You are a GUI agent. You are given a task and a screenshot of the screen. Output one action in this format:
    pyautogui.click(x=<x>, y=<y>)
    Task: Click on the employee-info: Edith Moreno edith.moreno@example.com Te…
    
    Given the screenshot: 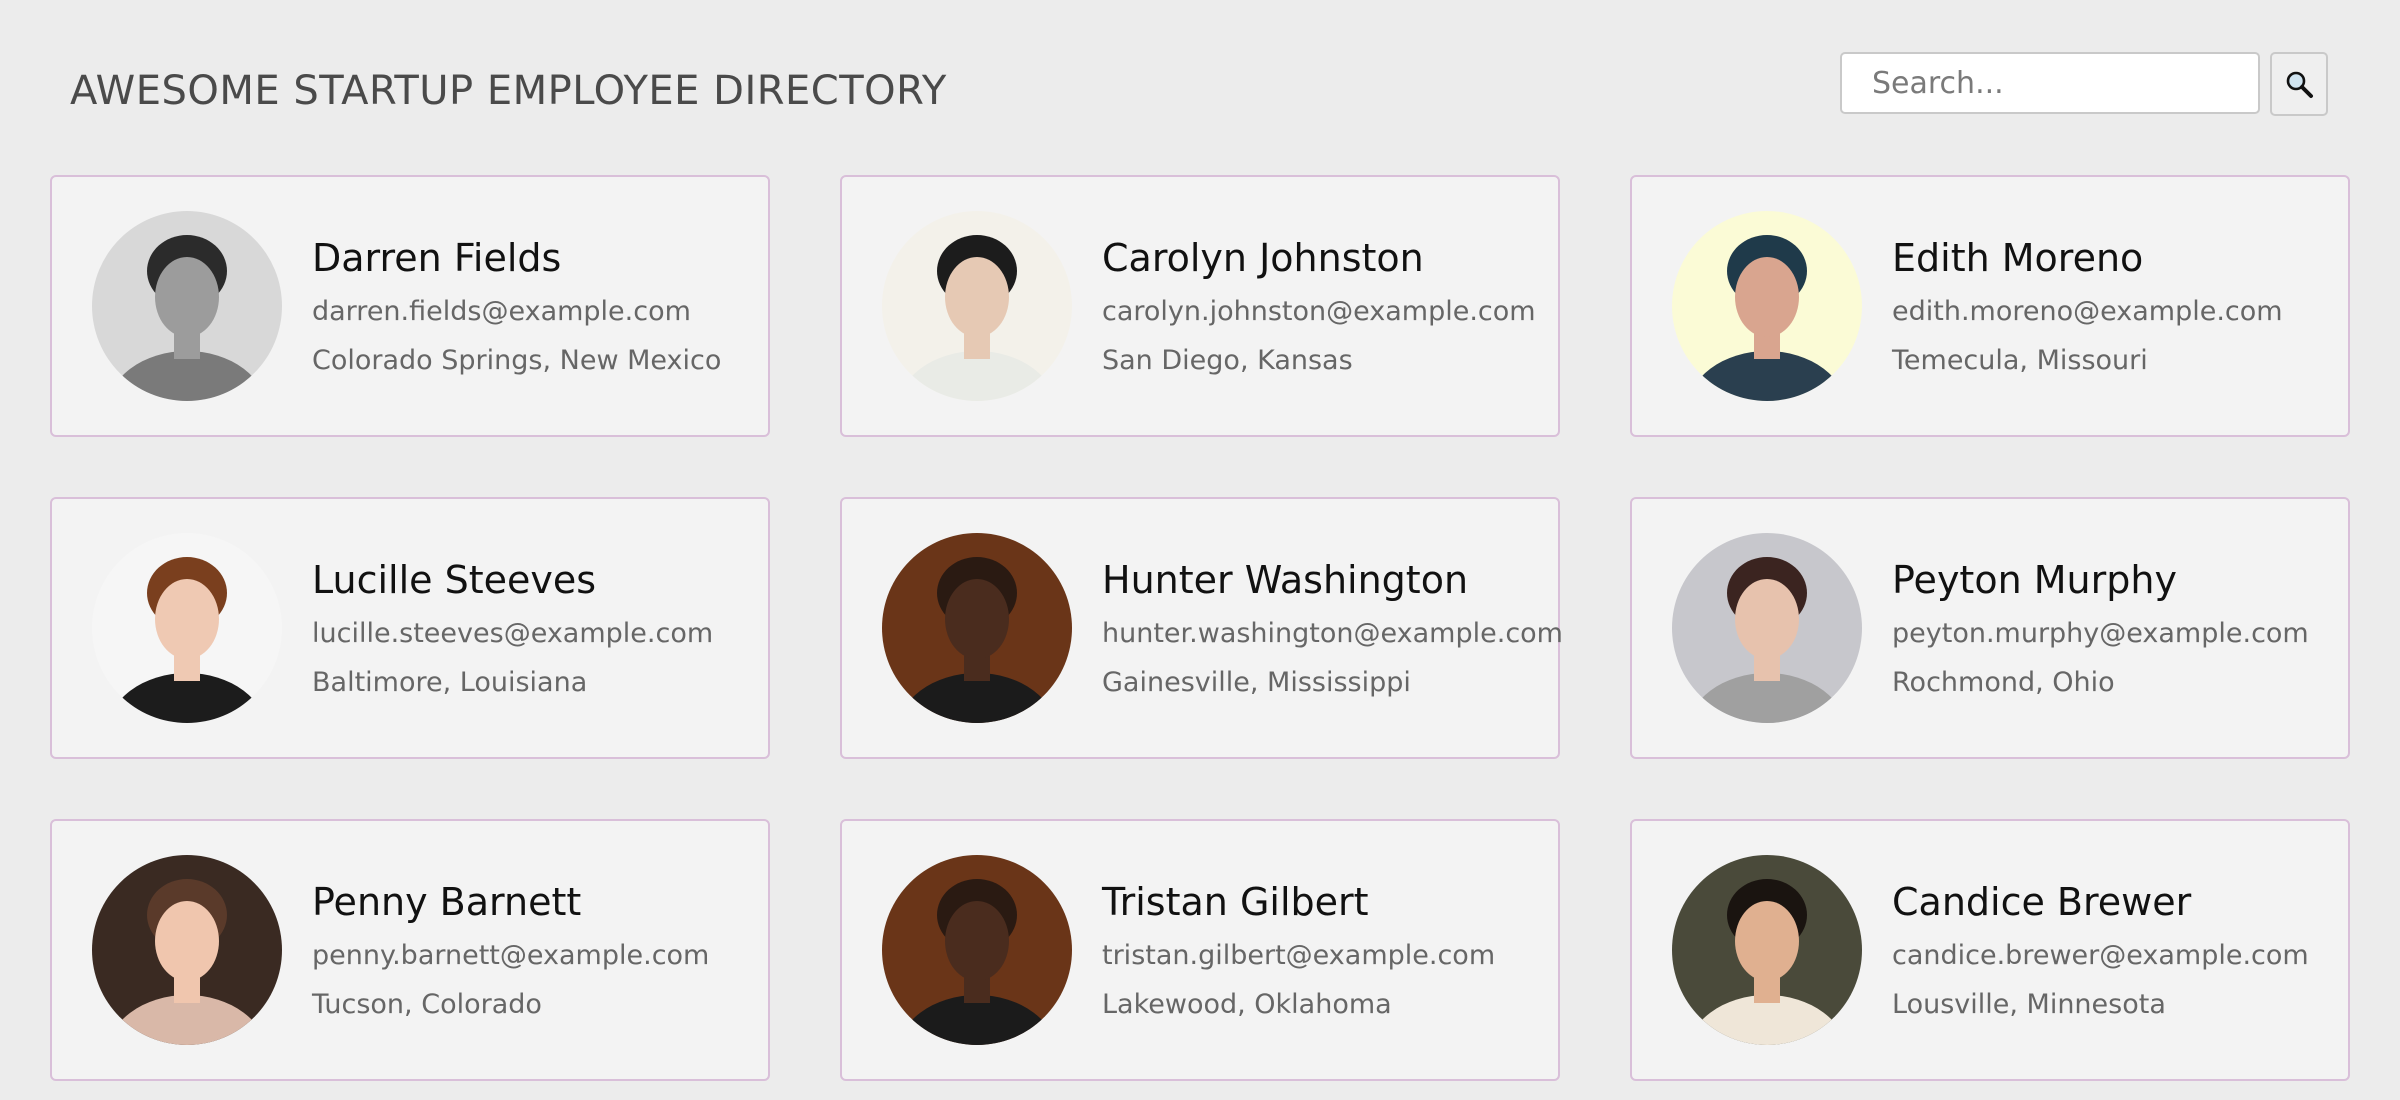 What is the action you would take?
    pyautogui.click(x=2087, y=306)
    